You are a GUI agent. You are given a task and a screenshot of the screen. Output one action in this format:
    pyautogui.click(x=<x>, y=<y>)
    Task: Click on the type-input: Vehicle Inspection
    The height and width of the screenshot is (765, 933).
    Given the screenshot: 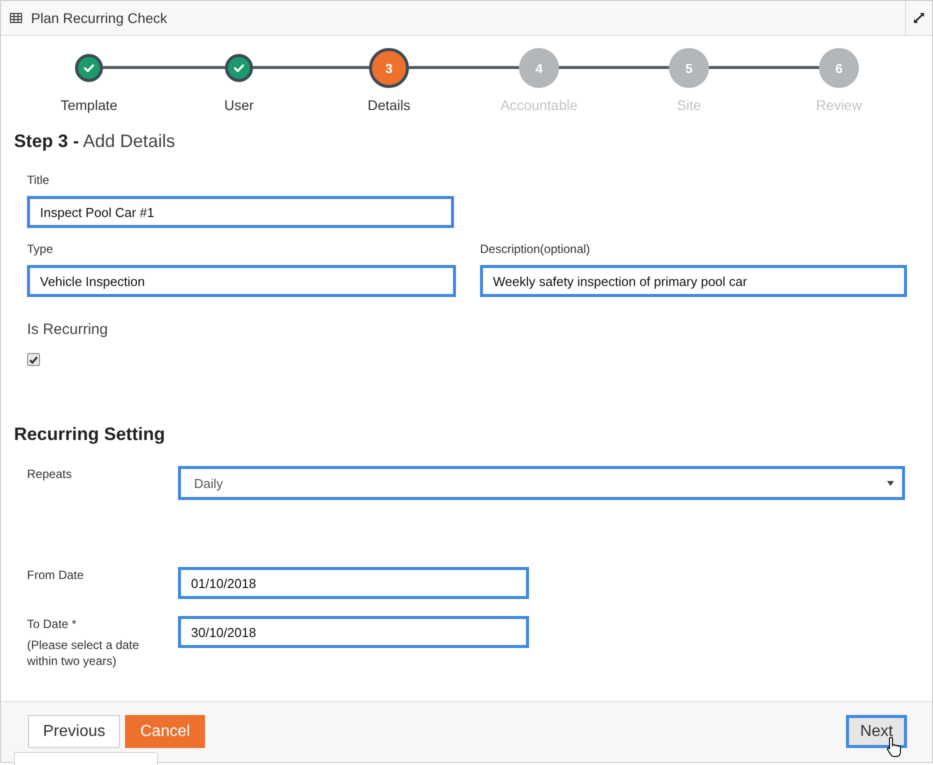 What is the action you would take?
    pyautogui.click(x=241, y=281)
    